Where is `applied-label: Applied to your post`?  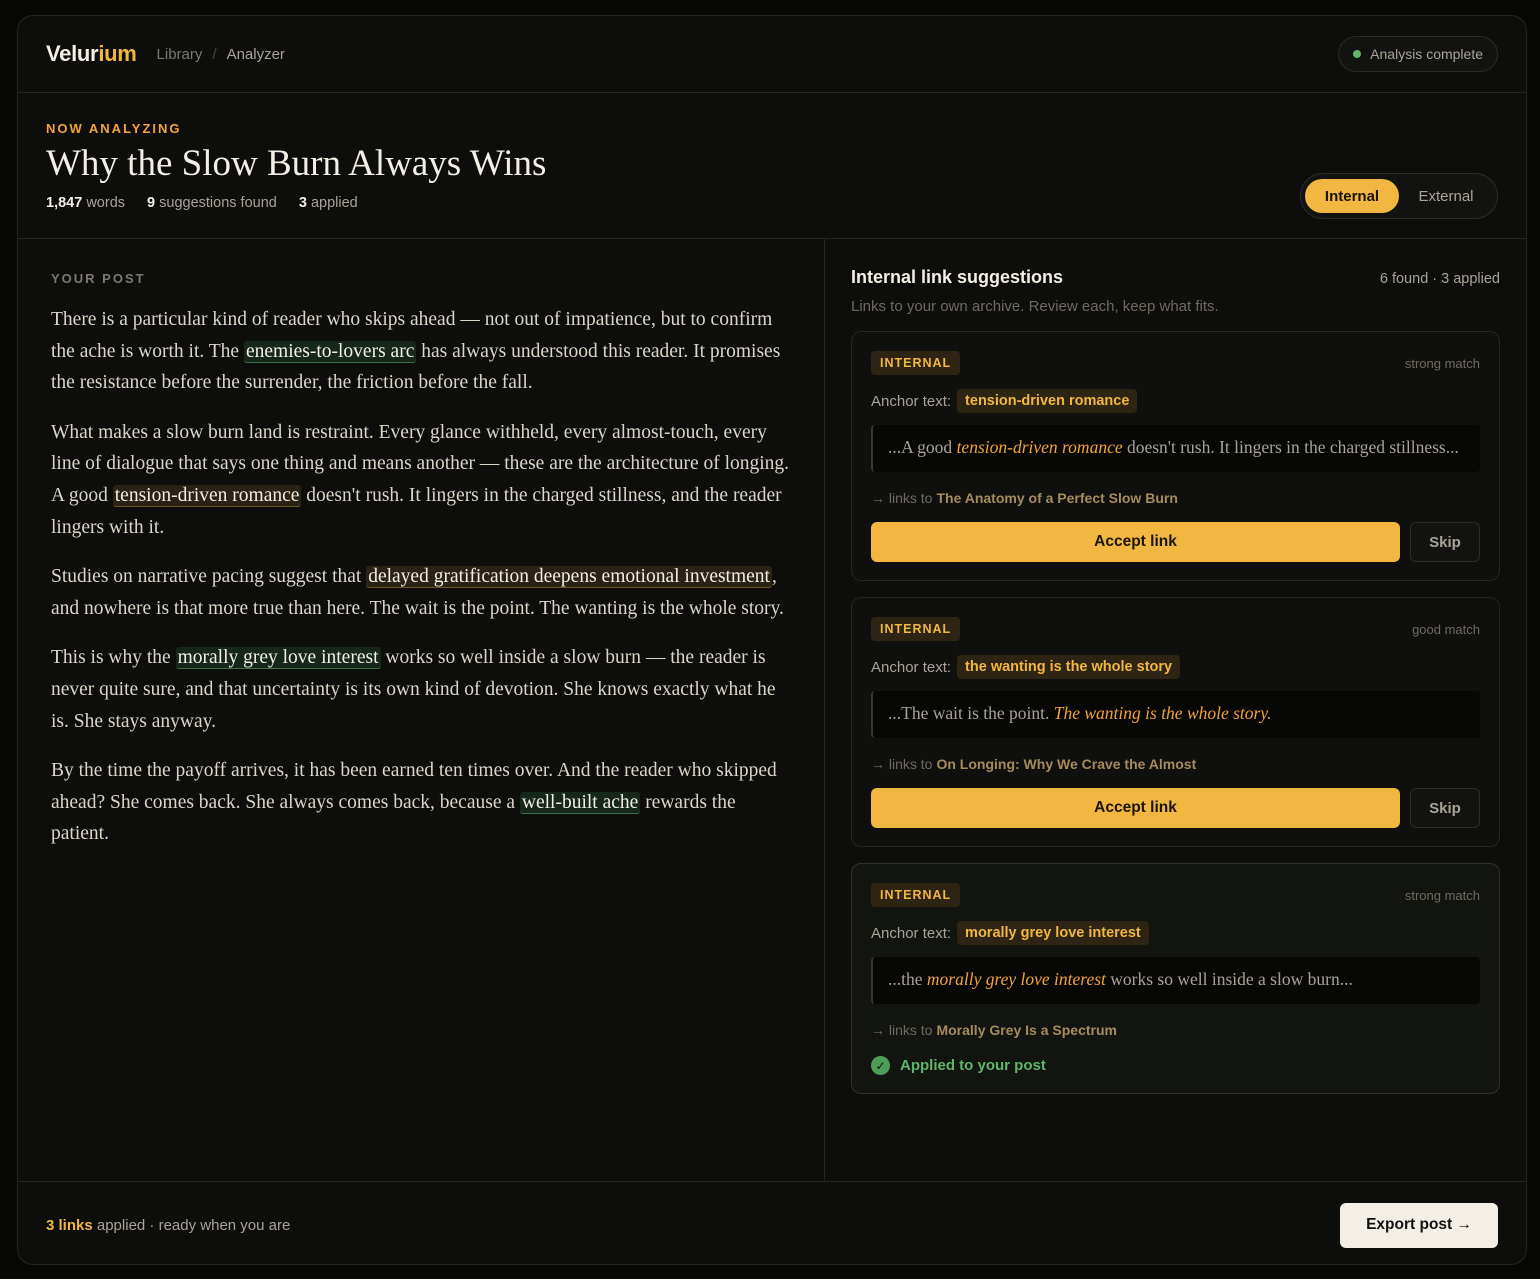 applied-label: Applied to your post is located at coordinates (973, 1065).